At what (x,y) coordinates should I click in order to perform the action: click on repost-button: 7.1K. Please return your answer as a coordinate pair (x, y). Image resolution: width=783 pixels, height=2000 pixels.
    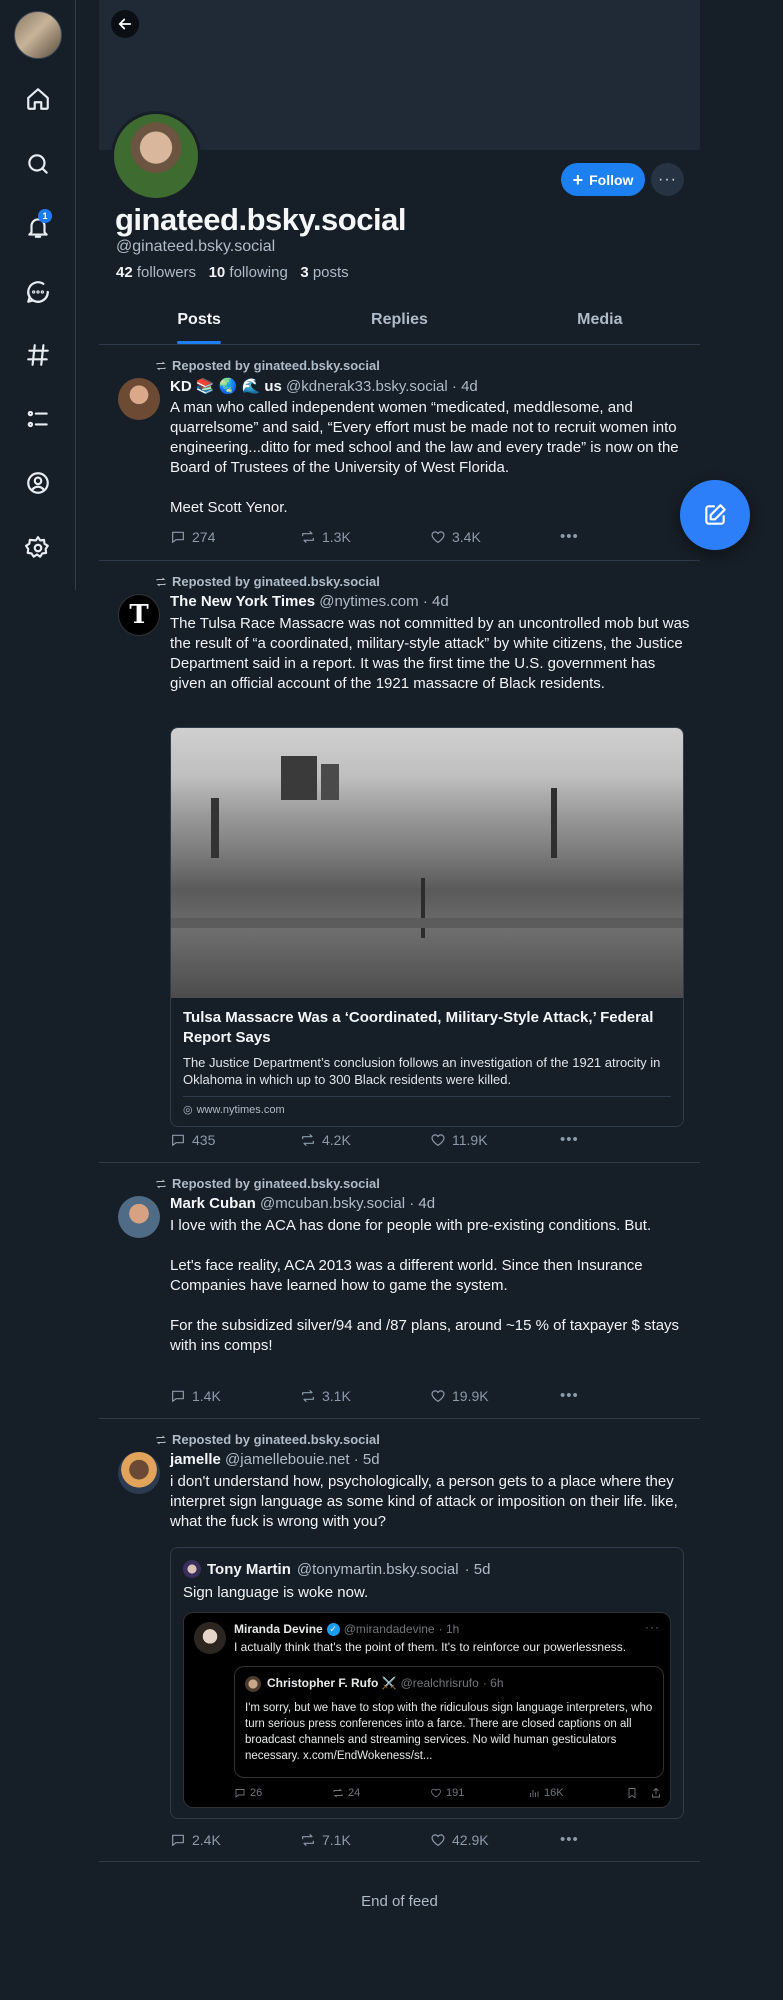
    Looking at the image, I should click on (365, 1839).